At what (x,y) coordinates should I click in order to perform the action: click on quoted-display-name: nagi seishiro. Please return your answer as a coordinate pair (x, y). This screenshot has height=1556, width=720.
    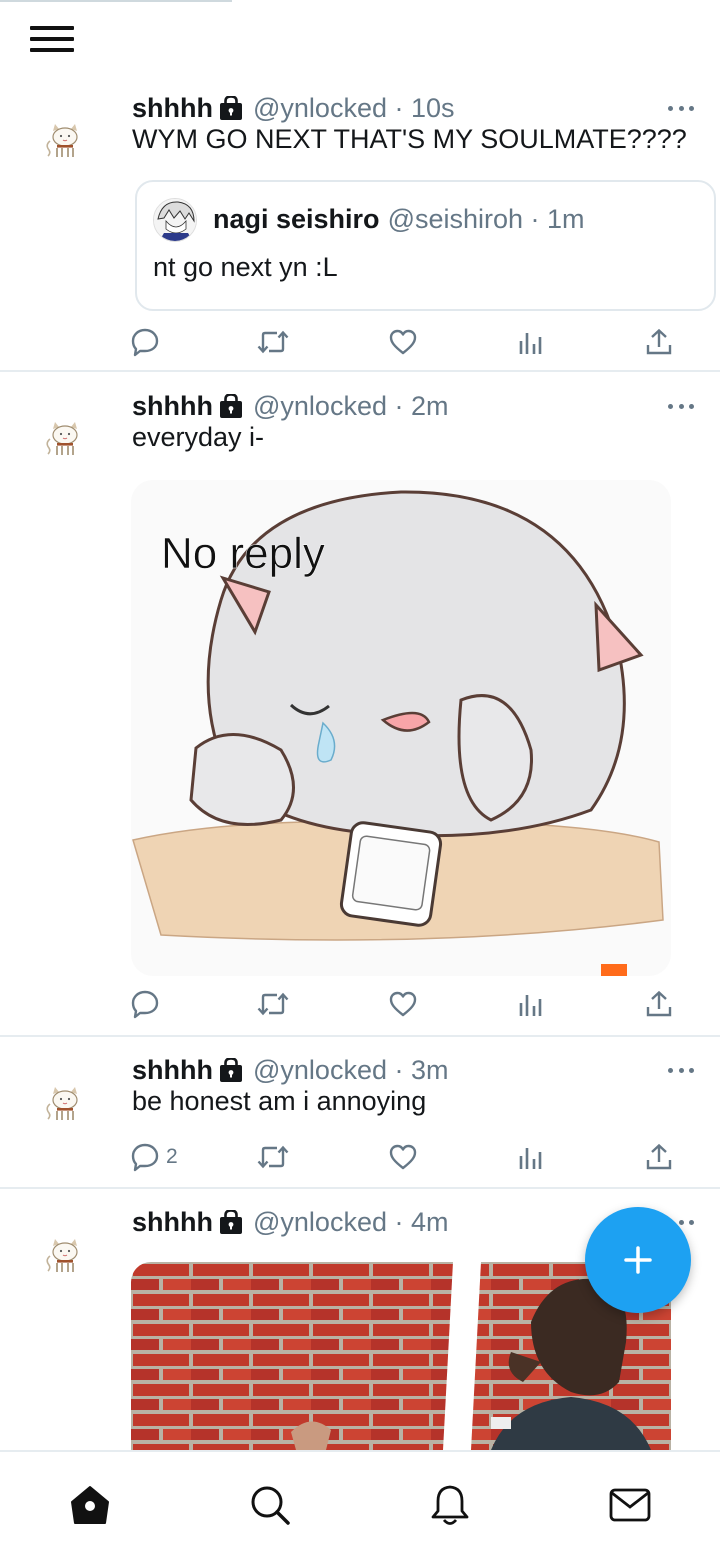
    Looking at the image, I should click on (296, 219).